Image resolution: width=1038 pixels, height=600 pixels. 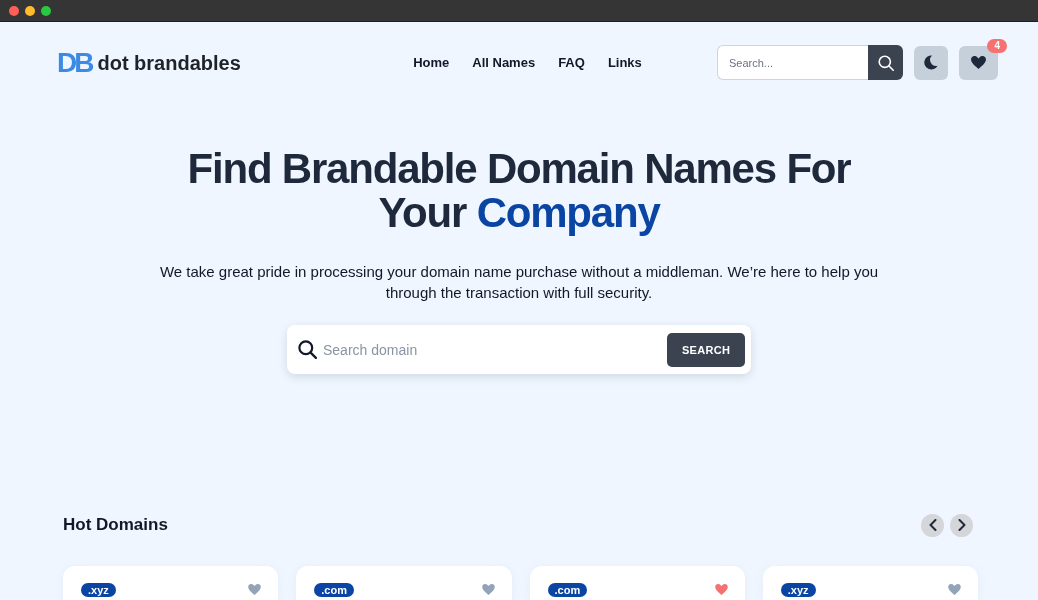 What do you see at coordinates (14, 10) in the screenshot?
I see `window-close-button` at bounding box center [14, 10].